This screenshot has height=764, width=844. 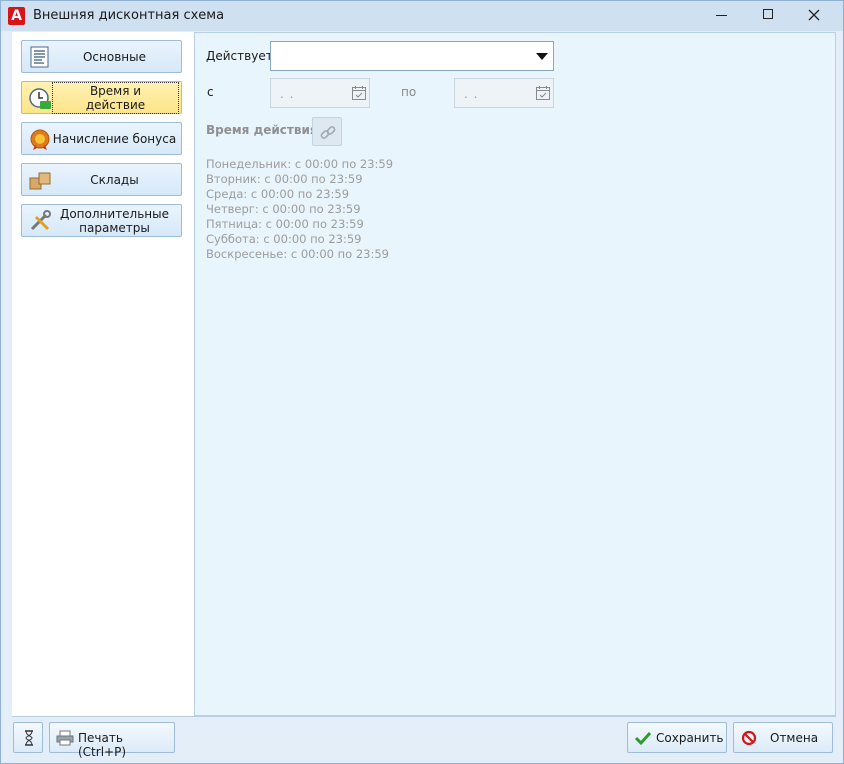 What do you see at coordinates (749, 738) in the screenshot?
I see `cancel-icon` at bounding box center [749, 738].